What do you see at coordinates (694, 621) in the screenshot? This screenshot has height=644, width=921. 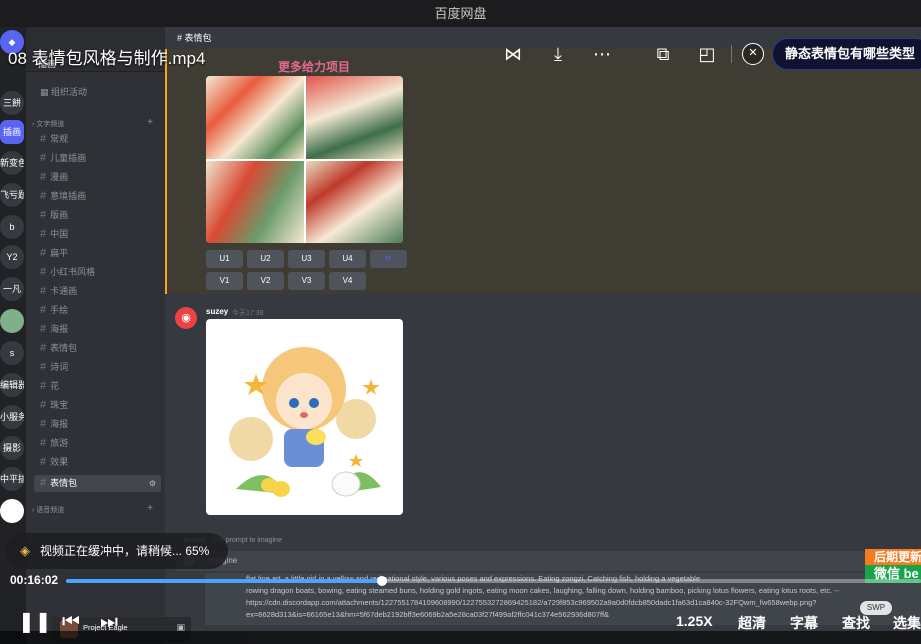 I see `speed-button: 1.25X` at bounding box center [694, 621].